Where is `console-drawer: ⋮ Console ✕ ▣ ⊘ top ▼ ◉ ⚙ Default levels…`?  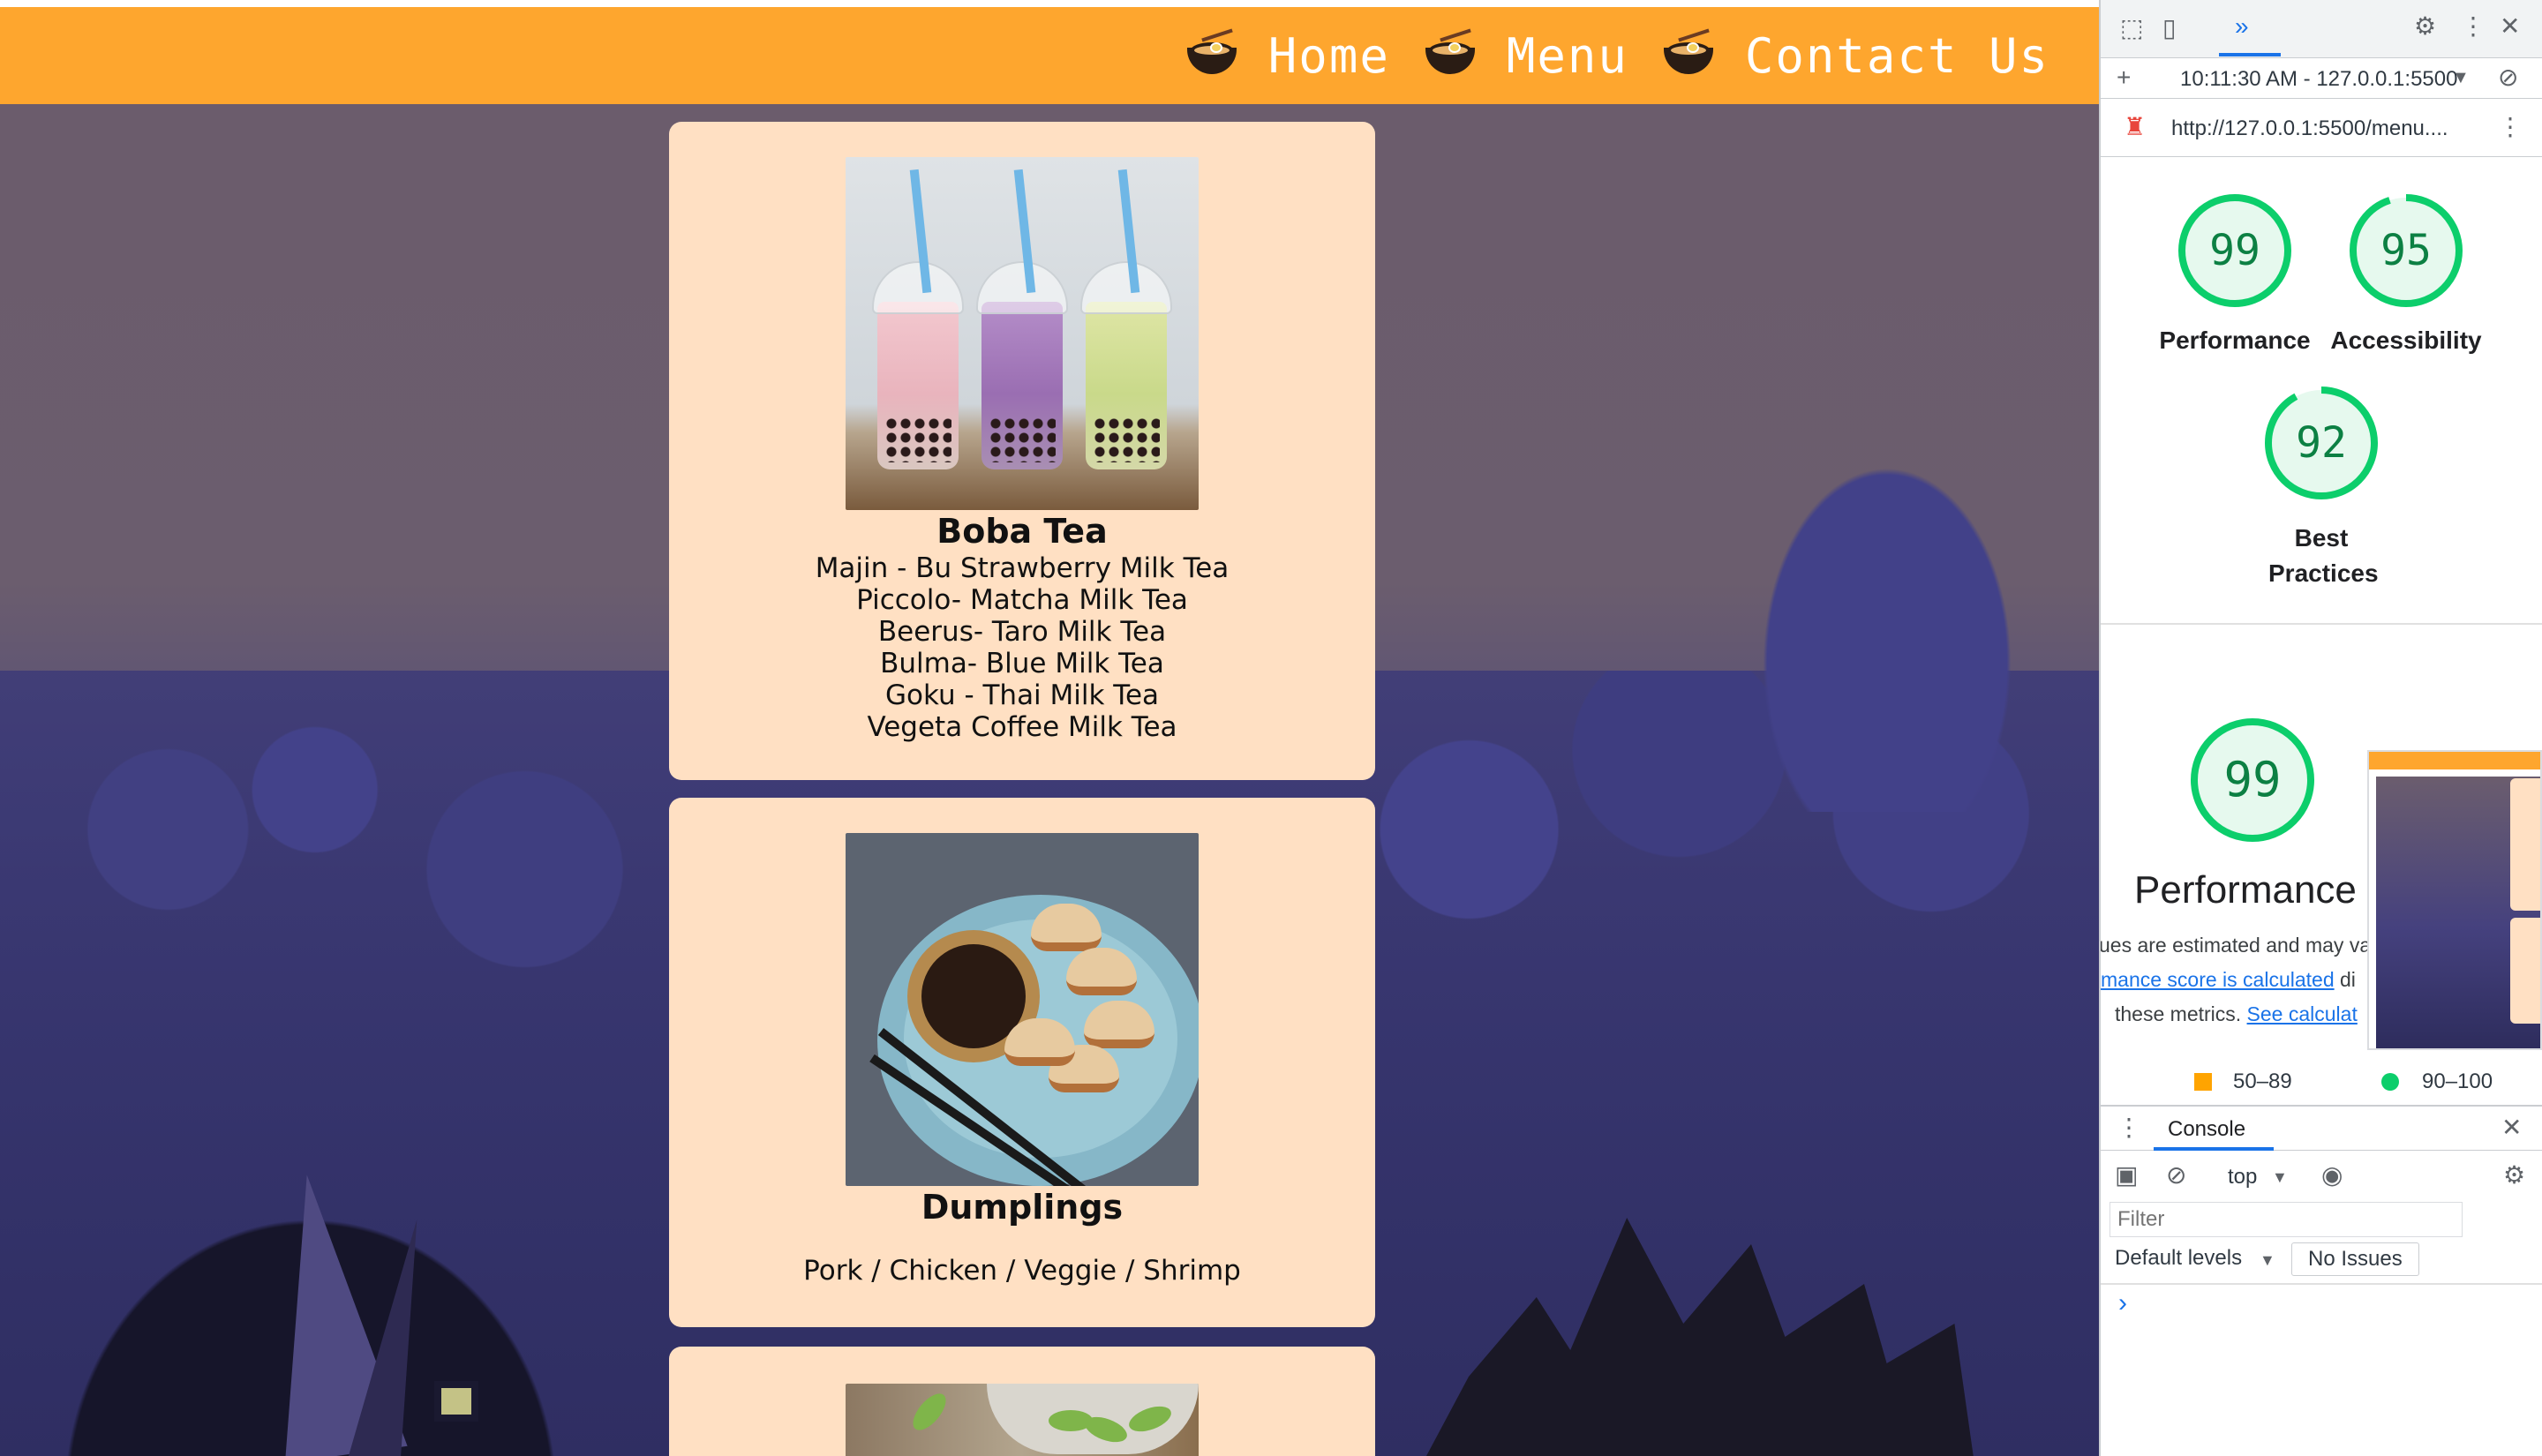
console-drawer: ⋮ Console ✕ ▣ ⊘ top ▼ ◉ ⚙ Default levels… is located at coordinates (2321, 1280).